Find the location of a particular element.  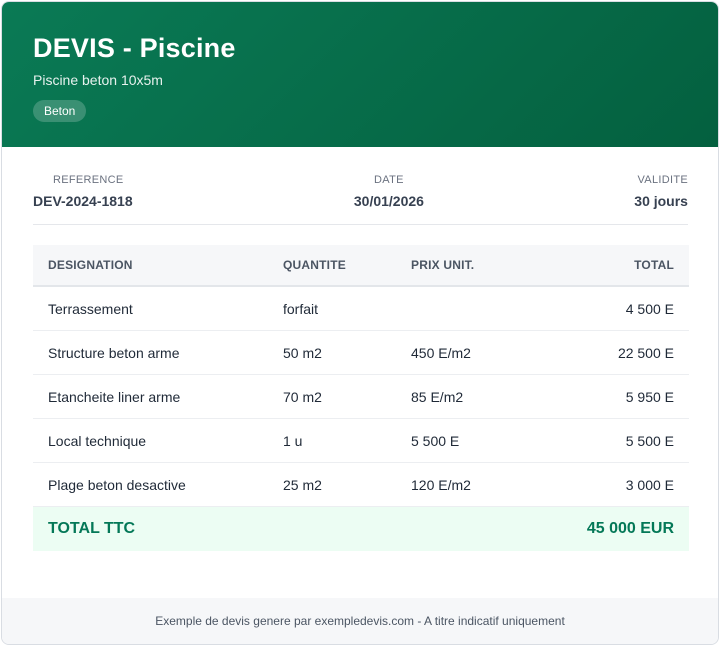

validity-block: VALIDITE 30 jours is located at coordinates (661, 199).